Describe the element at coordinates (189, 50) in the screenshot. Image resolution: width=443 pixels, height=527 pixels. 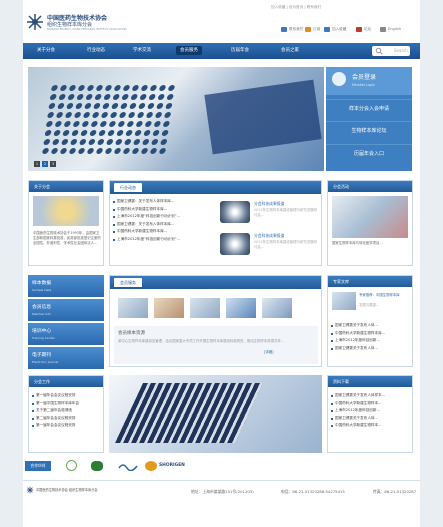
I see `nav-item-member-service: 会员服务` at that location.